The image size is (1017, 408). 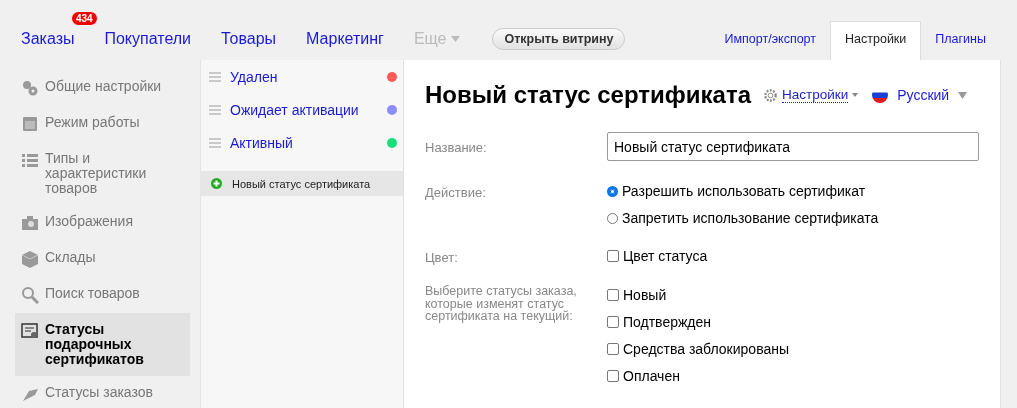 What do you see at coordinates (216, 183) in the screenshot?
I see `plus-icon` at bounding box center [216, 183].